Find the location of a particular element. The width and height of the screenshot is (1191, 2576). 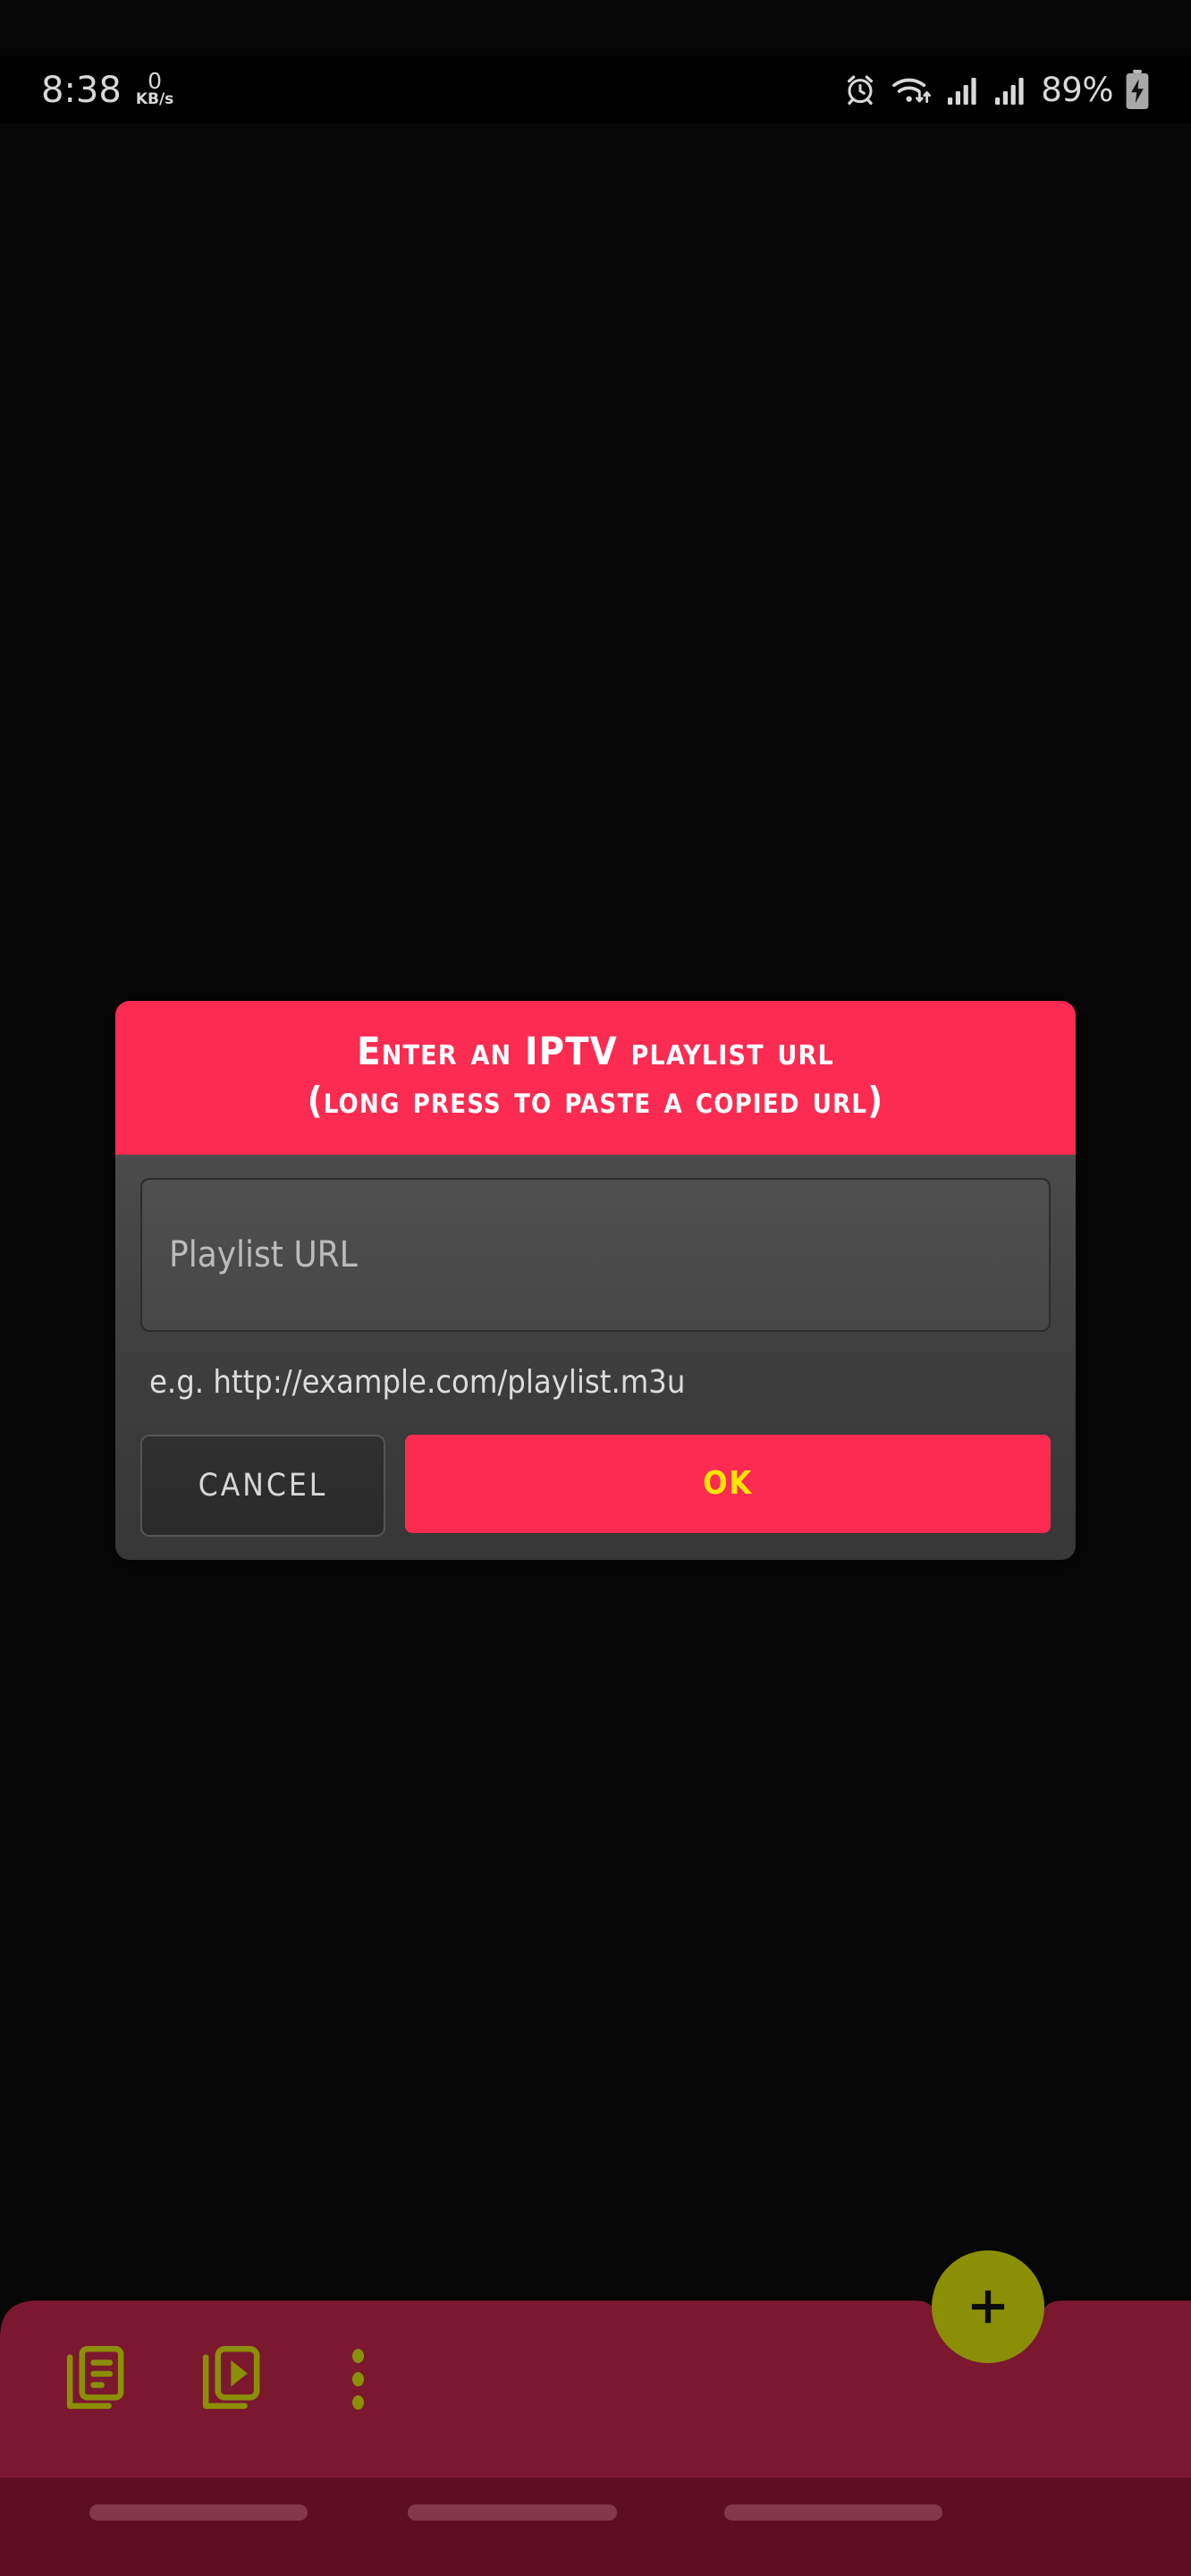

network-speed-unit: KB/s is located at coordinates (154, 98).